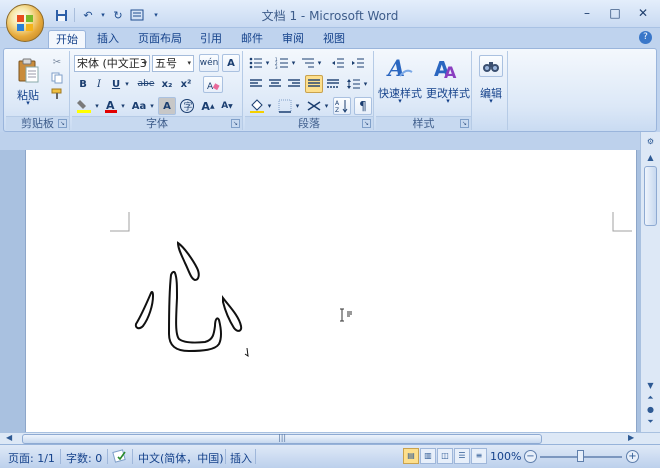 The width and height of the screenshot is (660, 468). What do you see at coordinates (209, 63) in the screenshot?
I see `phonetic-guide-button: wén` at bounding box center [209, 63].